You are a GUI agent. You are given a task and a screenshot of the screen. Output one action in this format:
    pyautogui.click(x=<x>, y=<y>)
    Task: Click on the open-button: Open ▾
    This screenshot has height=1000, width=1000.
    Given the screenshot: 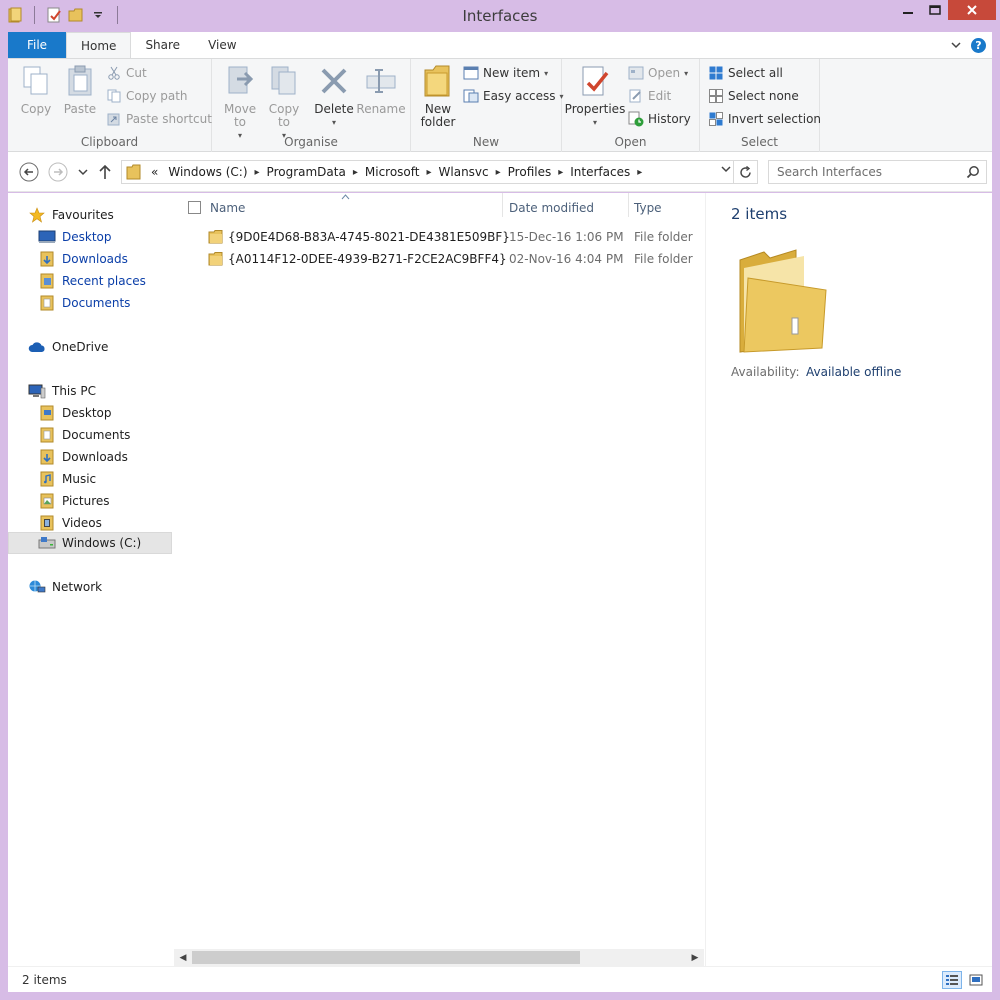 What is the action you would take?
    pyautogui.click(x=658, y=73)
    